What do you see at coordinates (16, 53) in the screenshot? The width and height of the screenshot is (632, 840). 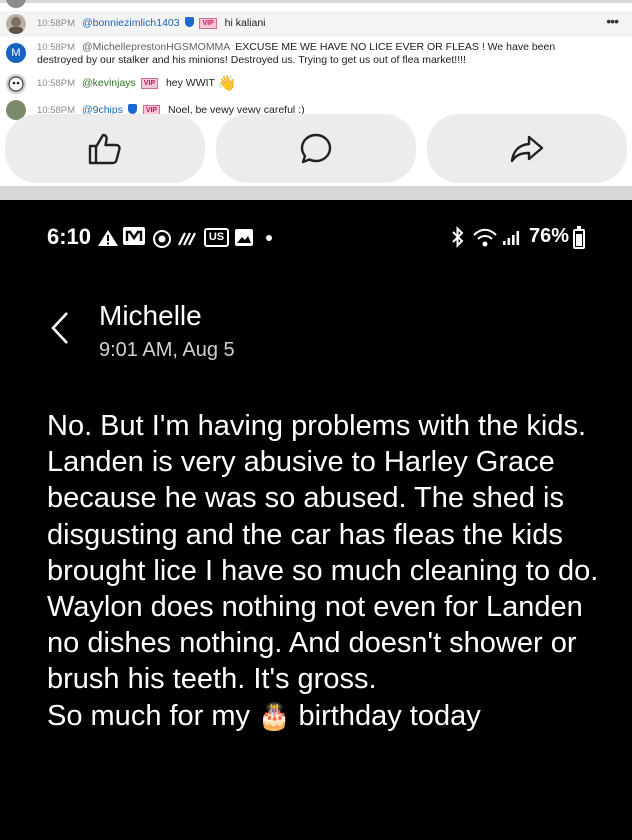 I see `avatar-letter: M` at bounding box center [16, 53].